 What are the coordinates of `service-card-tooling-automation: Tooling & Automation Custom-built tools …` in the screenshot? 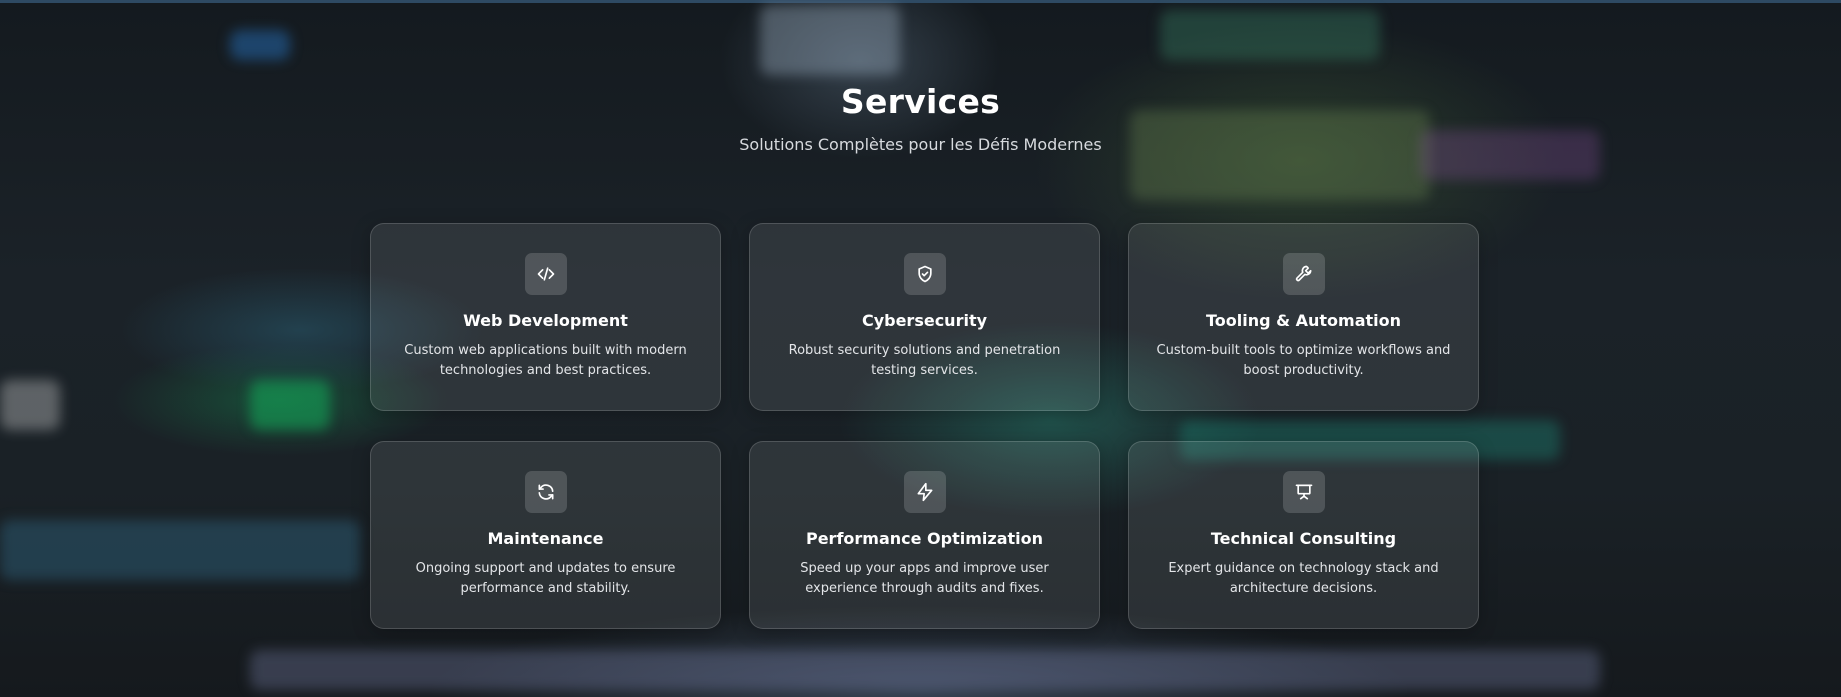 It's located at (1303, 317).